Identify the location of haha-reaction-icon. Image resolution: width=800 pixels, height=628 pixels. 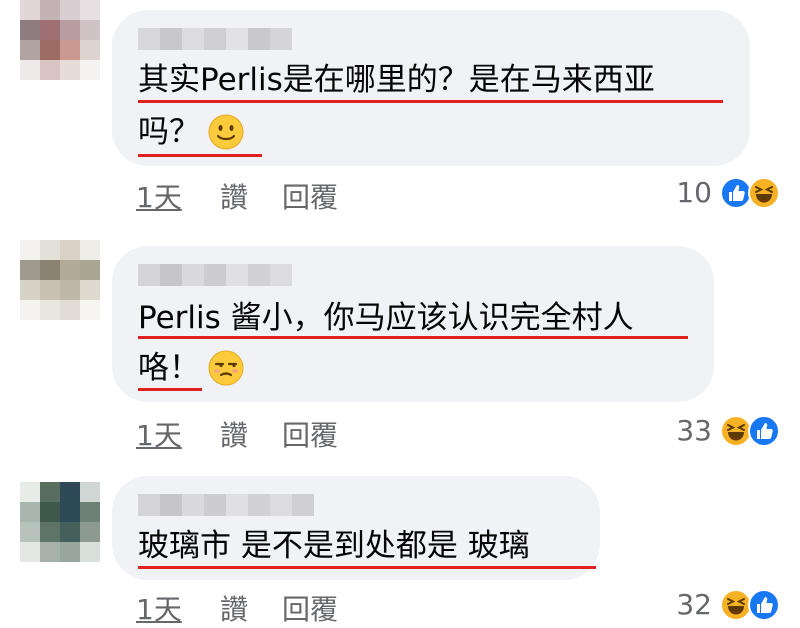
(764, 193).